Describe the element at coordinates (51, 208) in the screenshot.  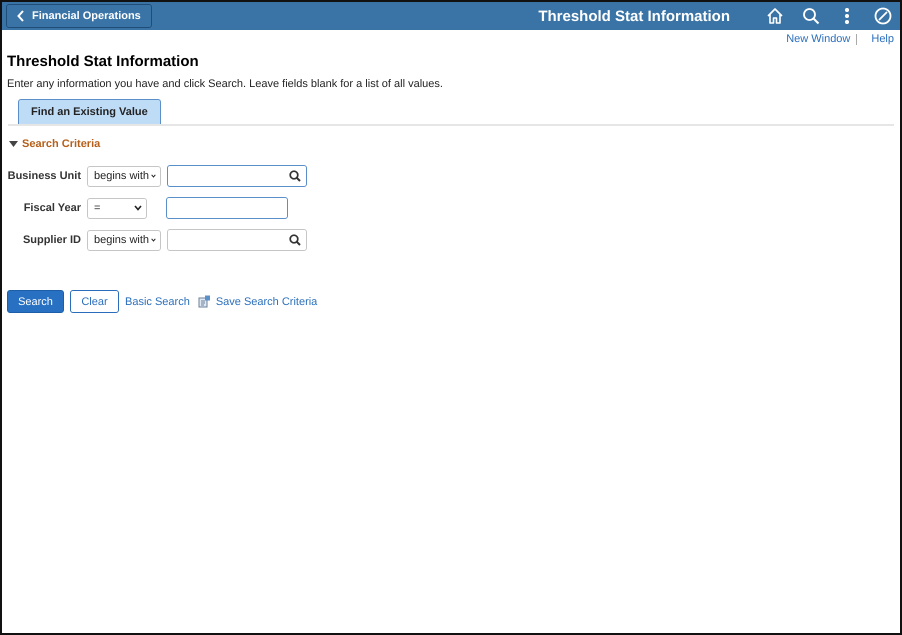
I see `field-label: Fiscal Year` at that location.